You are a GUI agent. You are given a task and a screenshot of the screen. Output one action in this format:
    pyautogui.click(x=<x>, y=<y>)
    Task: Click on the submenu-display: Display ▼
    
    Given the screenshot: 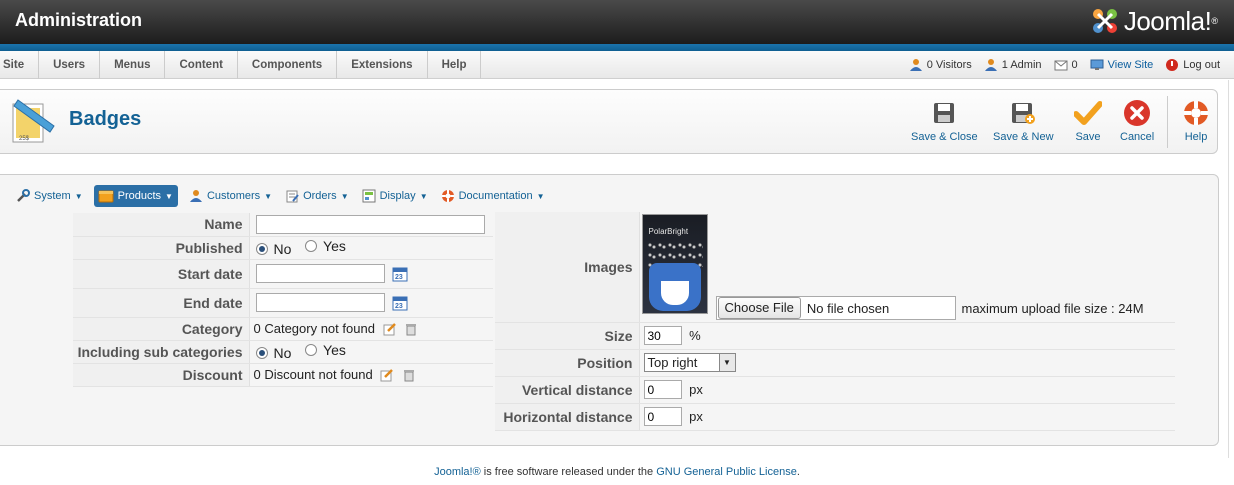 What is the action you would take?
    pyautogui.click(x=395, y=196)
    